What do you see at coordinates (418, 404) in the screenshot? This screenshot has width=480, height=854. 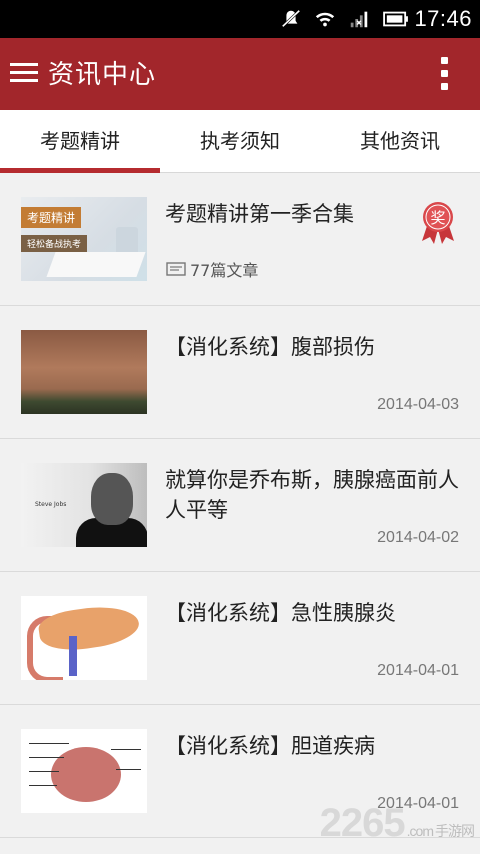 I see `list-item-date: 2014-04-03` at bounding box center [418, 404].